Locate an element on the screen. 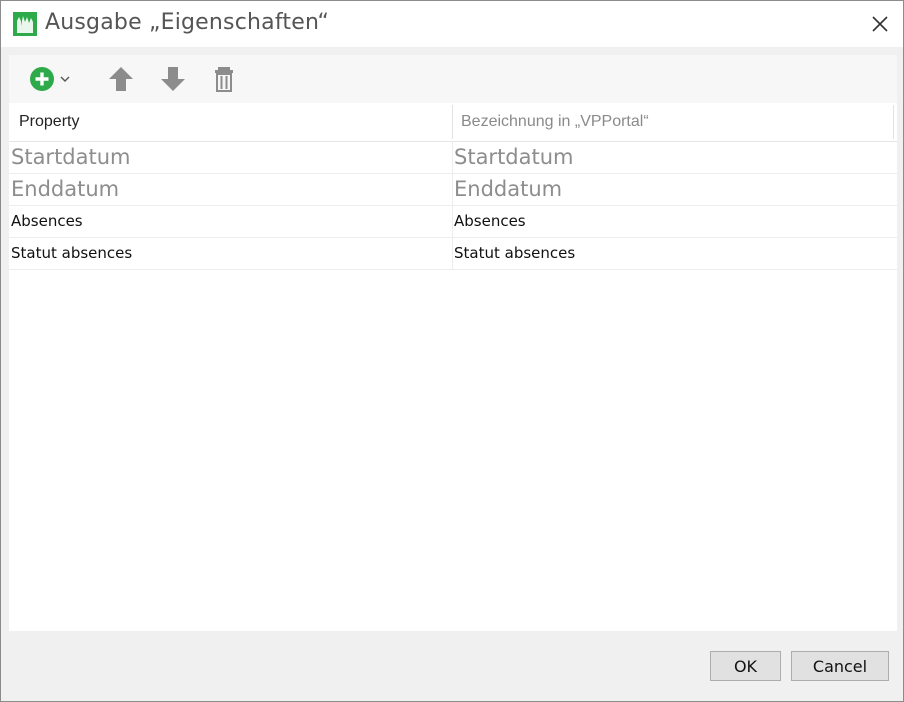 This screenshot has height=702, width=904. close-button is located at coordinates (880, 24).